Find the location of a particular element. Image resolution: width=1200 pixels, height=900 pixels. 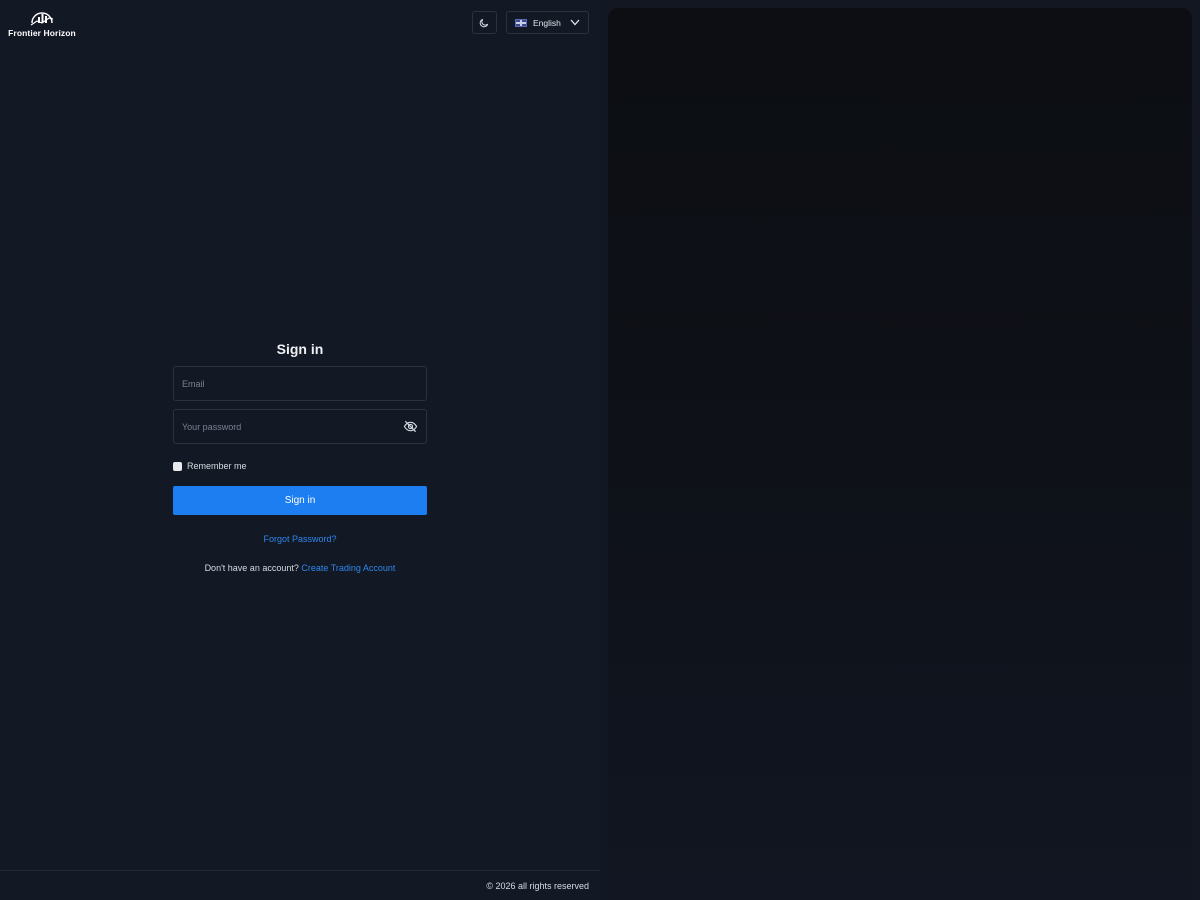

moon-icon is located at coordinates (484, 23).